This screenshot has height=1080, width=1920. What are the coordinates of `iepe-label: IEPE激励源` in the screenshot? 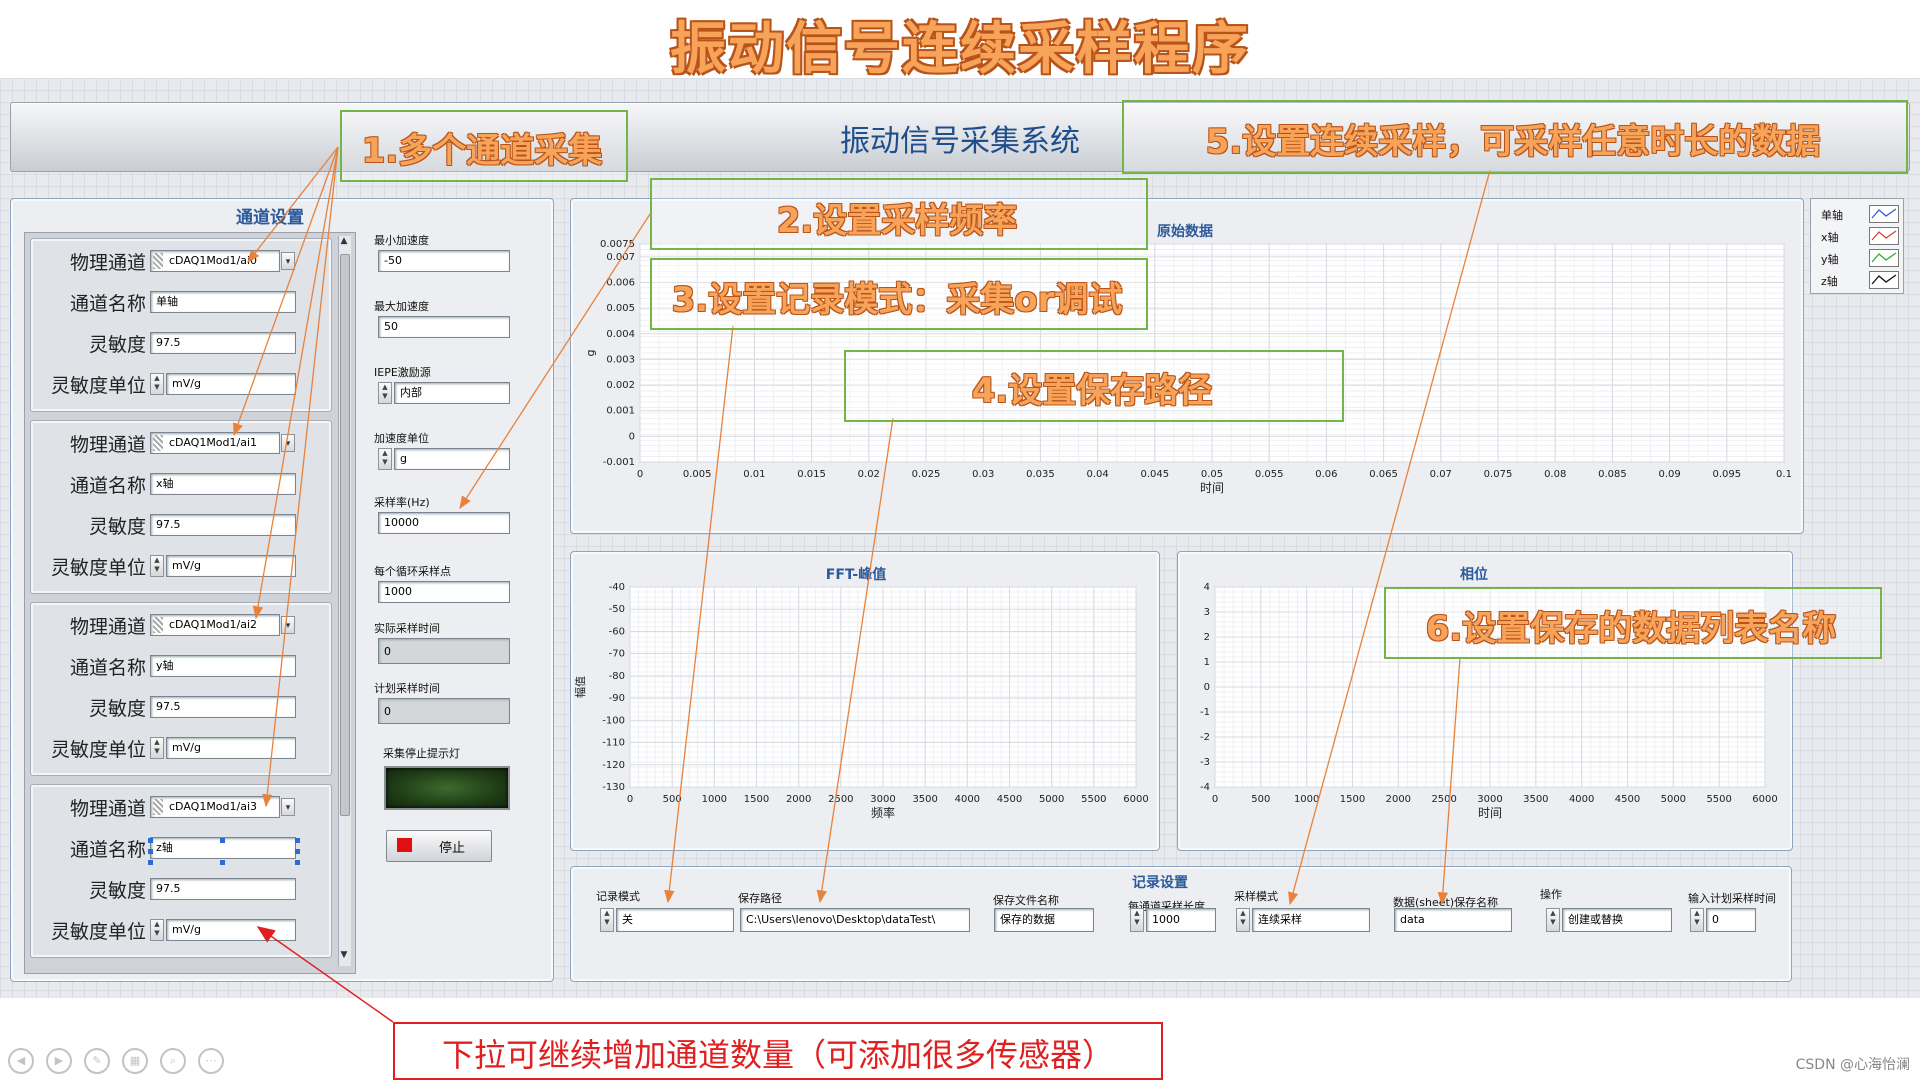 It's located at (402, 372).